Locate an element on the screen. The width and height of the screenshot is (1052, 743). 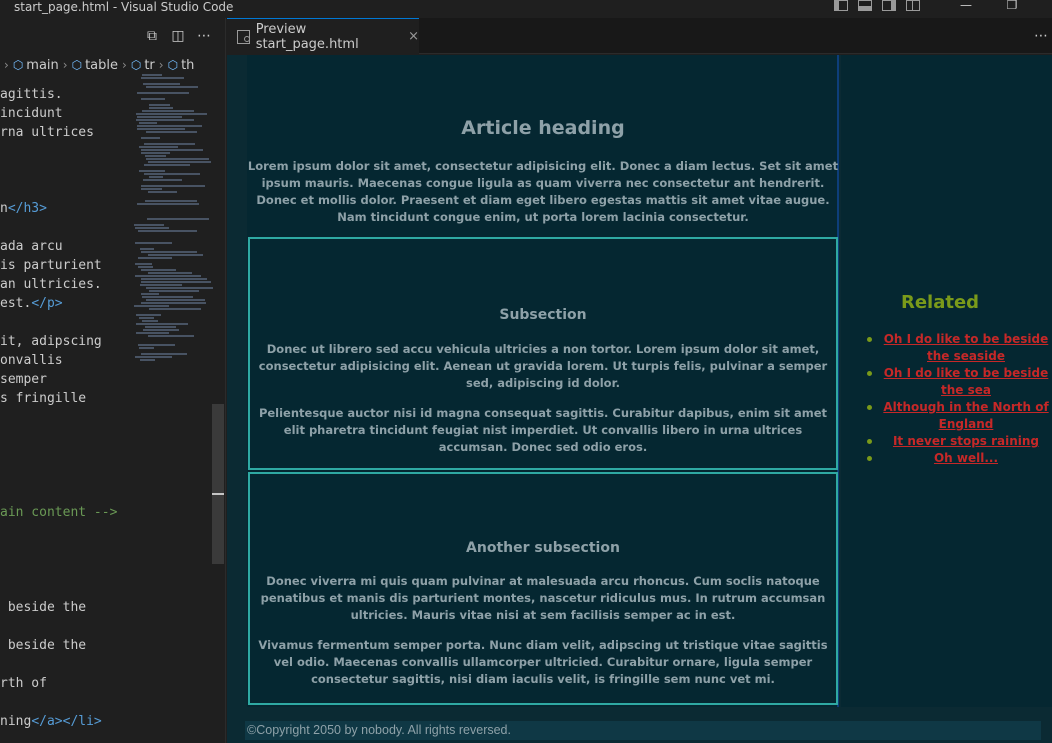
code-line: rth of is located at coordinates (23, 683).